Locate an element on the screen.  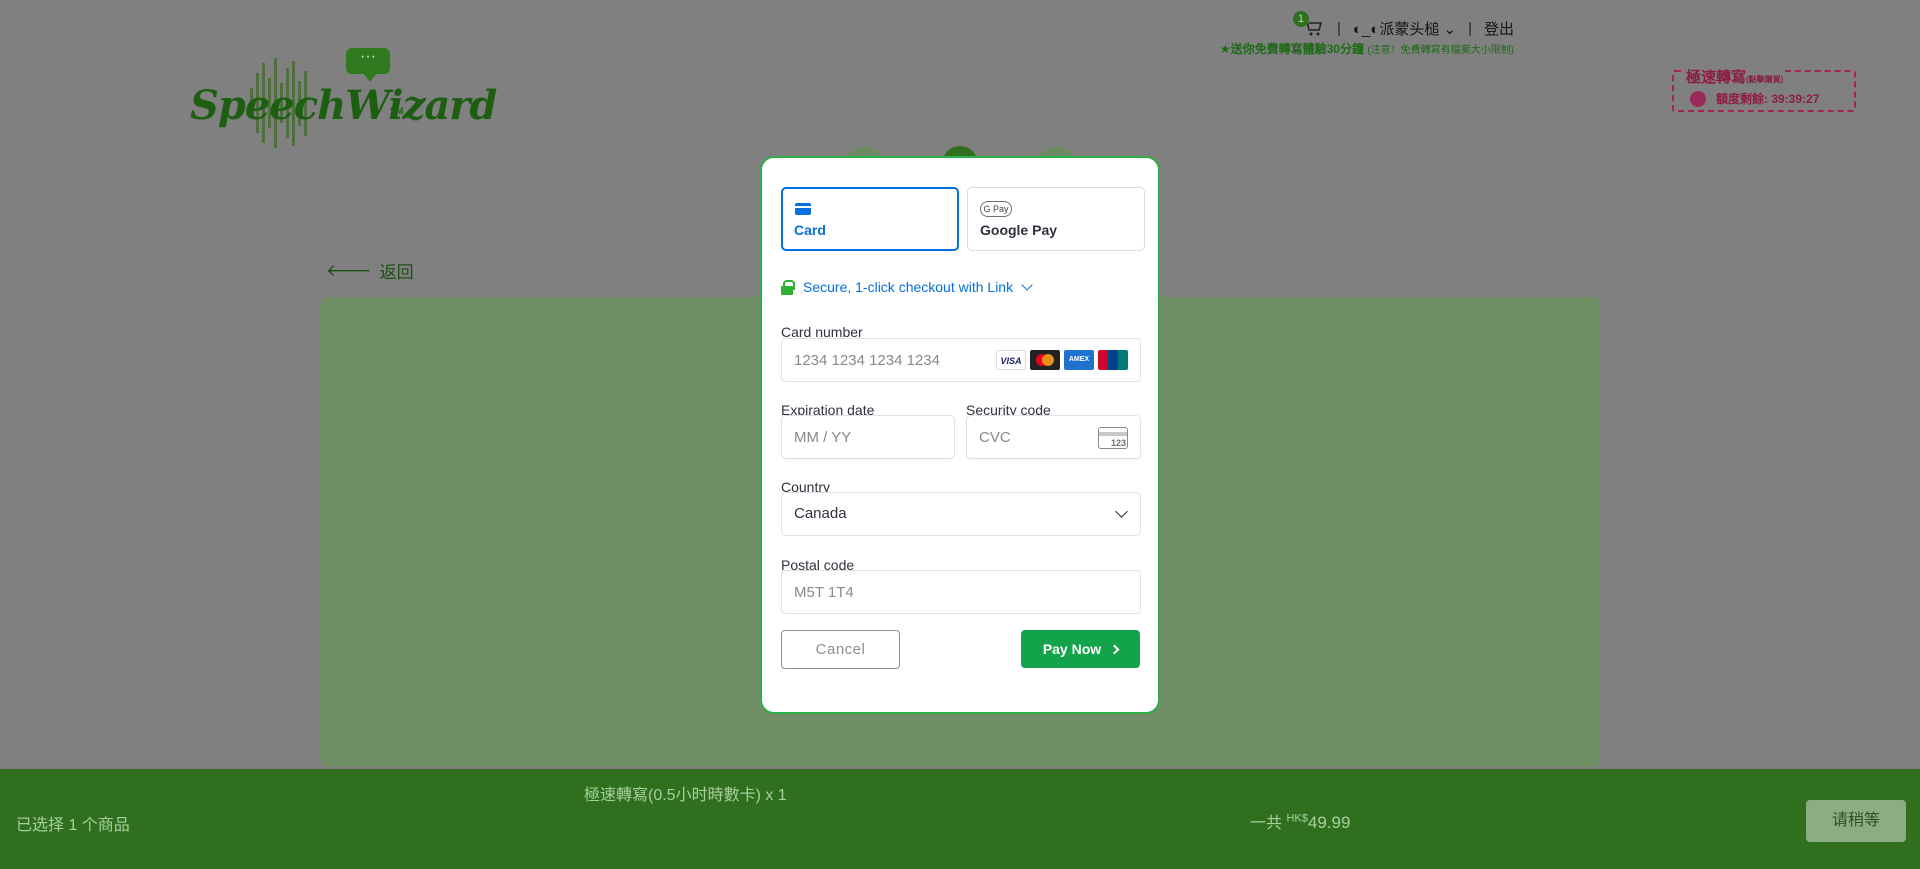
total-amount: 49.99 is located at coordinates (1329, 822).